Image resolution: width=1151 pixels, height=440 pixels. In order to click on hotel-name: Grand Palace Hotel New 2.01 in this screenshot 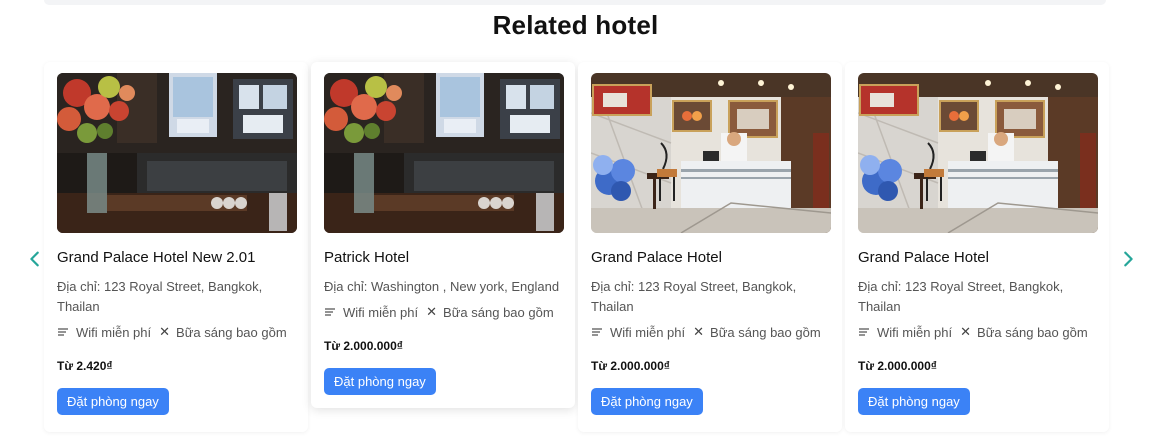, I will do `click(156, 257)`.